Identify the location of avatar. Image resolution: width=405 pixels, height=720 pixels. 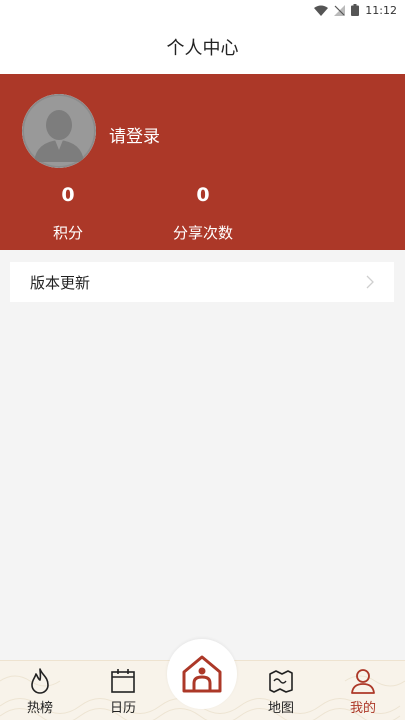
(59, 131).